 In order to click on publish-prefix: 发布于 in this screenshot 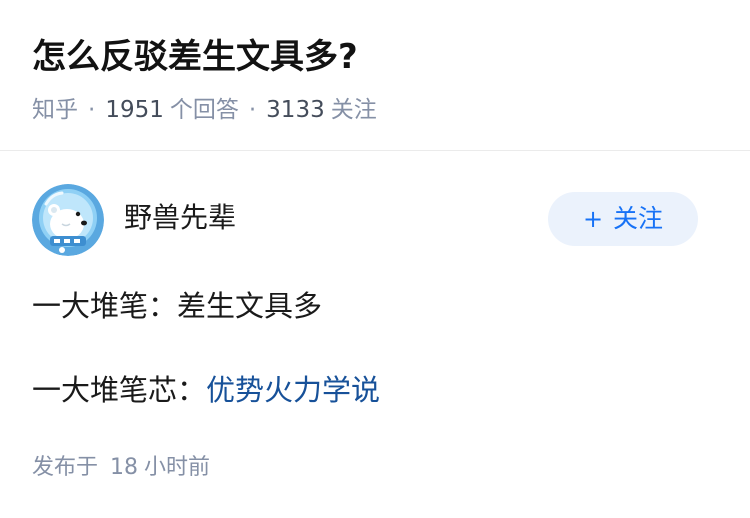, I will do `click(65, 467)`.